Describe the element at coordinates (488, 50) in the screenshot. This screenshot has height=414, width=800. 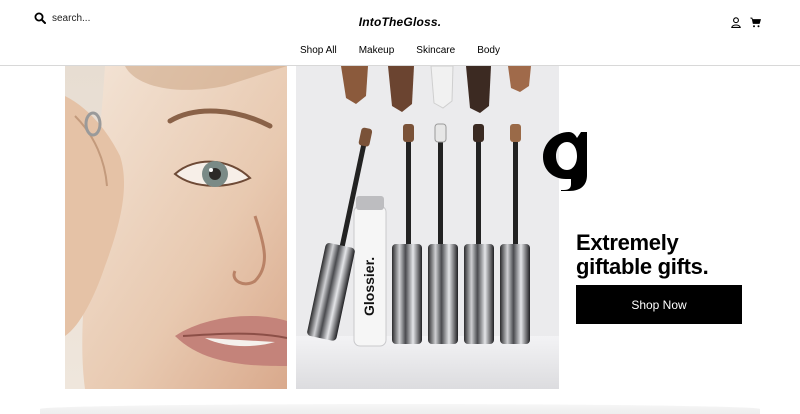
I see `nav-item-body: Body` at that location.